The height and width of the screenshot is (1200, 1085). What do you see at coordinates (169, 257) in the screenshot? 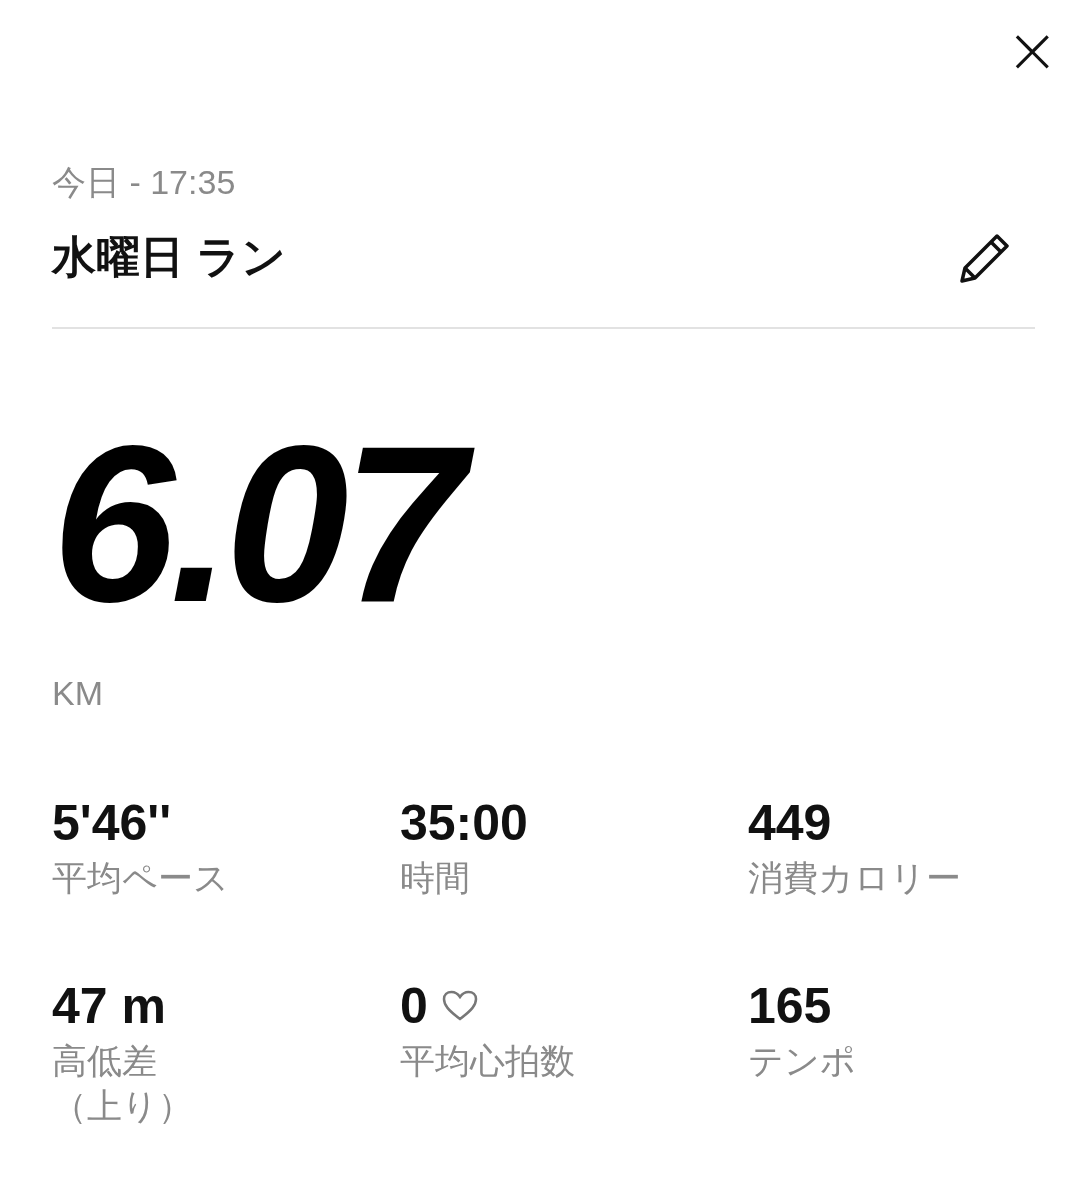
I see `activity-title: 水曜日 ラン` at bounding box center [169, 257].